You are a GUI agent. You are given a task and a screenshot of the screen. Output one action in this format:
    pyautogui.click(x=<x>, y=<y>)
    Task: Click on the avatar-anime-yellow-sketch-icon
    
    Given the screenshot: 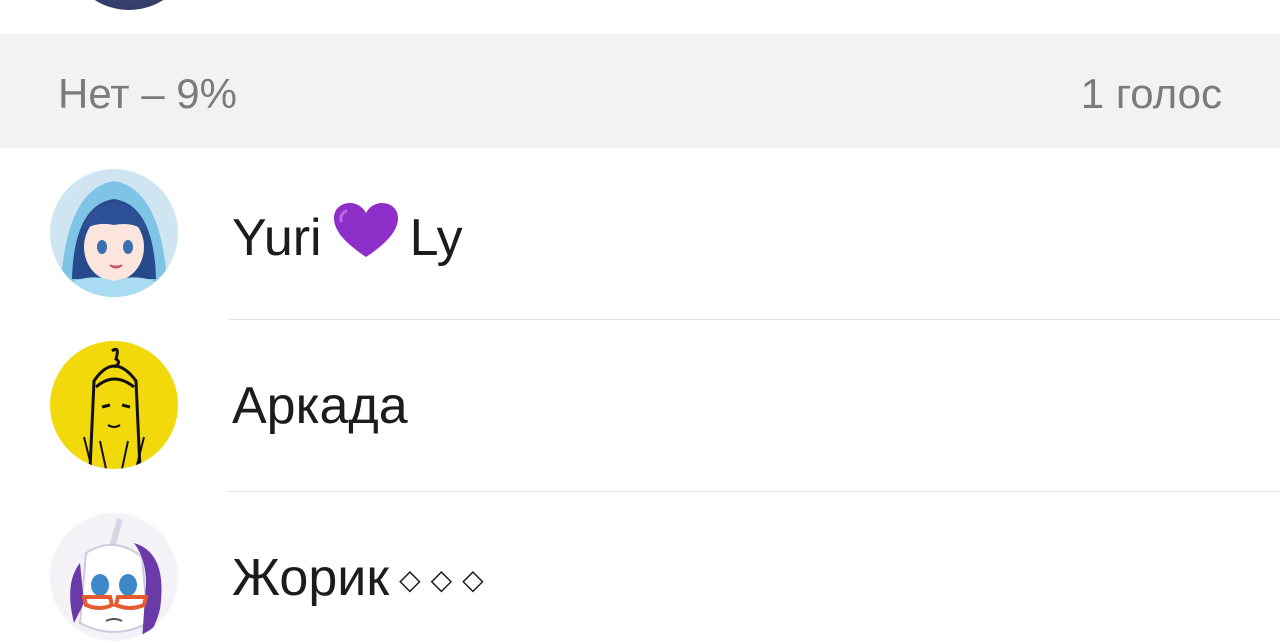 What is the action you would take?
    pyautogui.click(x=114, y=405)
    